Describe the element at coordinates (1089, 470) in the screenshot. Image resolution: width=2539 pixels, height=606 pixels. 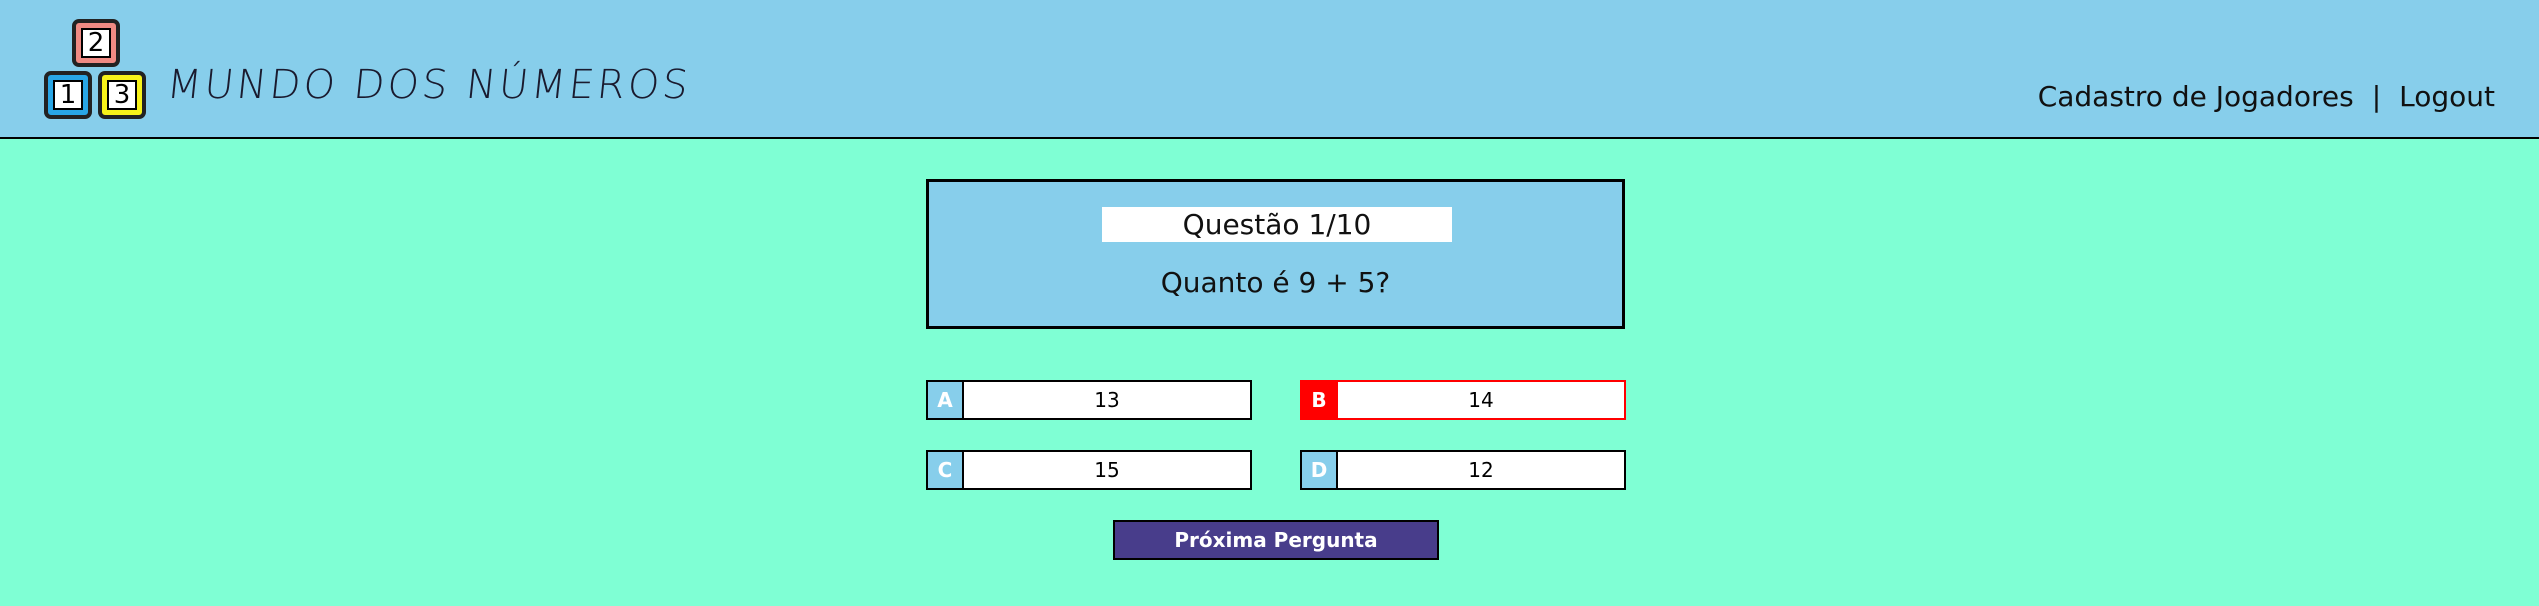
I see `answer-option-c: C 15` at that location.